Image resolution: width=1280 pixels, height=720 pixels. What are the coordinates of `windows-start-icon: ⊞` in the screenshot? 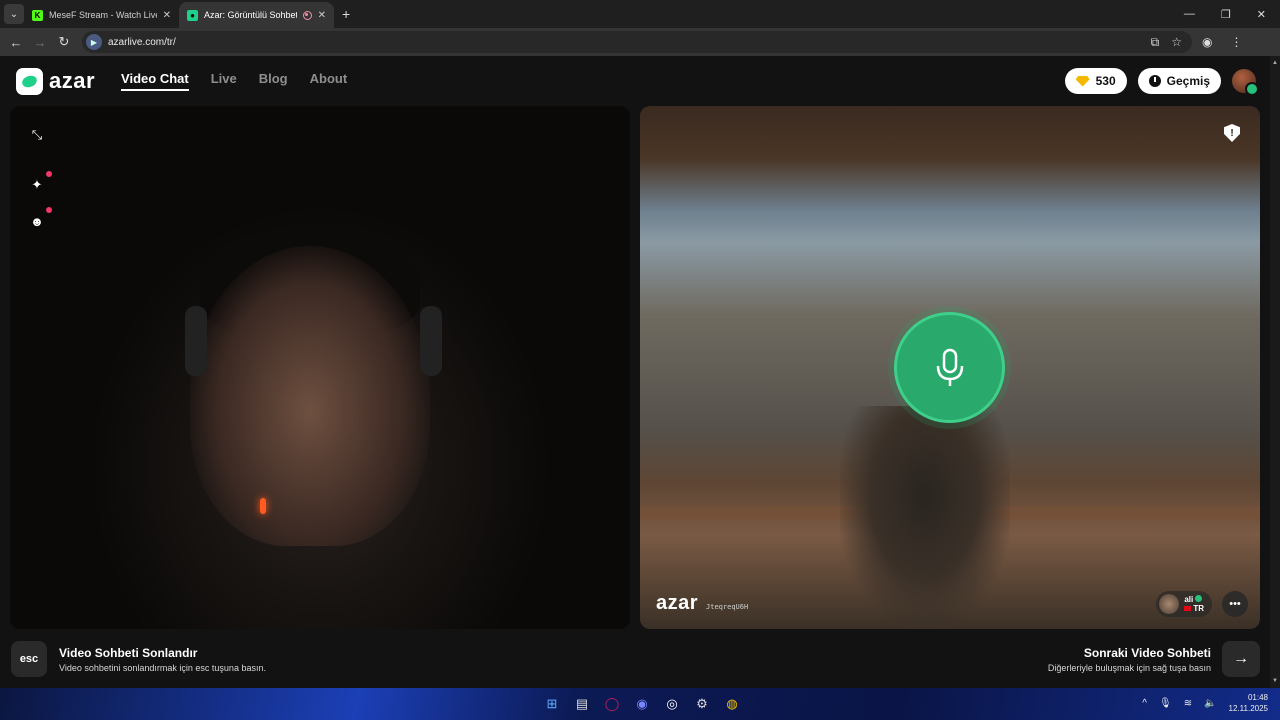 It's located at (552, 704).